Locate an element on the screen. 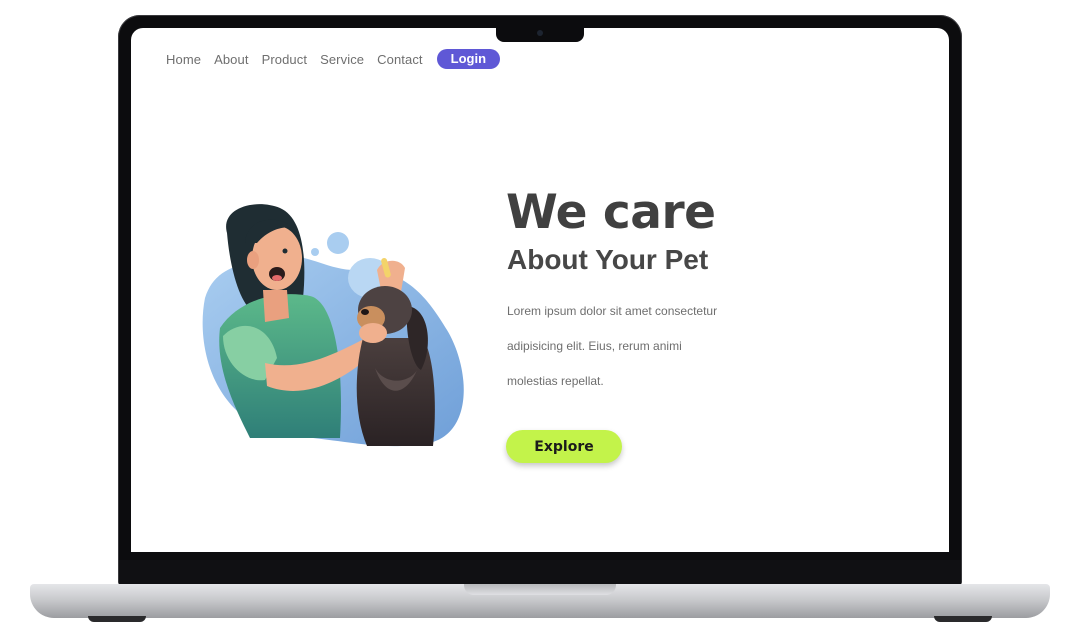  laptop-foot-left is located at coordinates (117, 619).